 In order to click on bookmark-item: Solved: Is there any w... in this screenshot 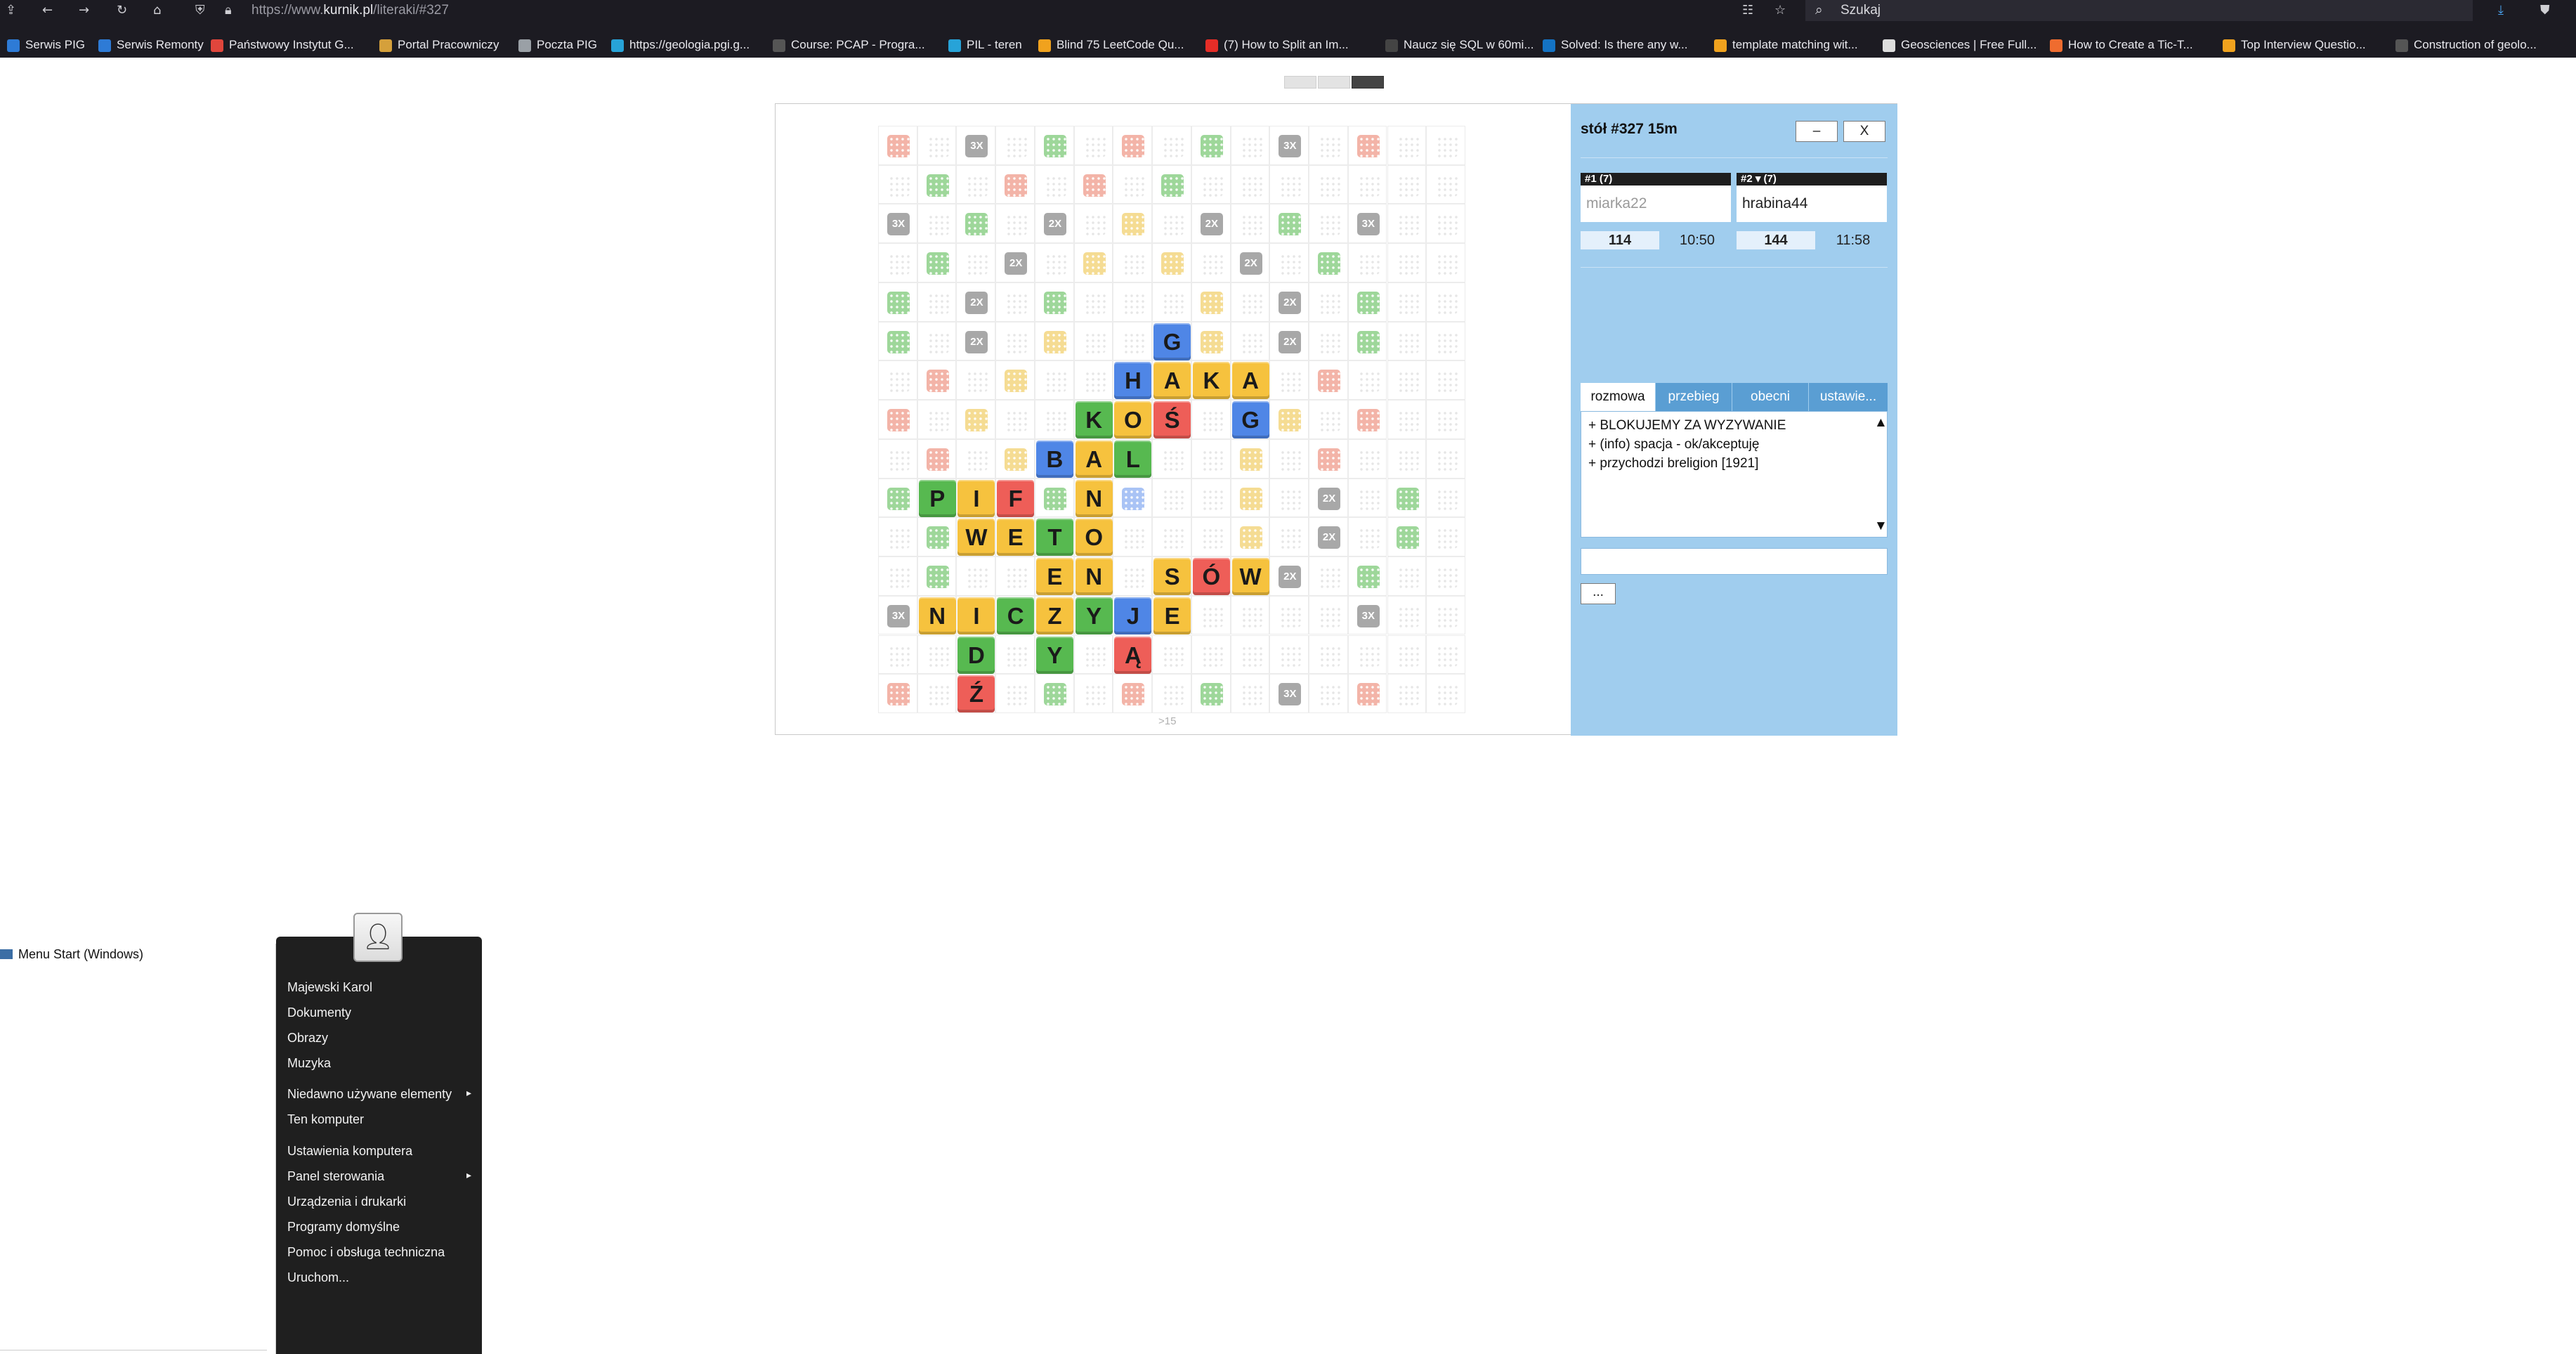, I will do `click(1615, 45)`.